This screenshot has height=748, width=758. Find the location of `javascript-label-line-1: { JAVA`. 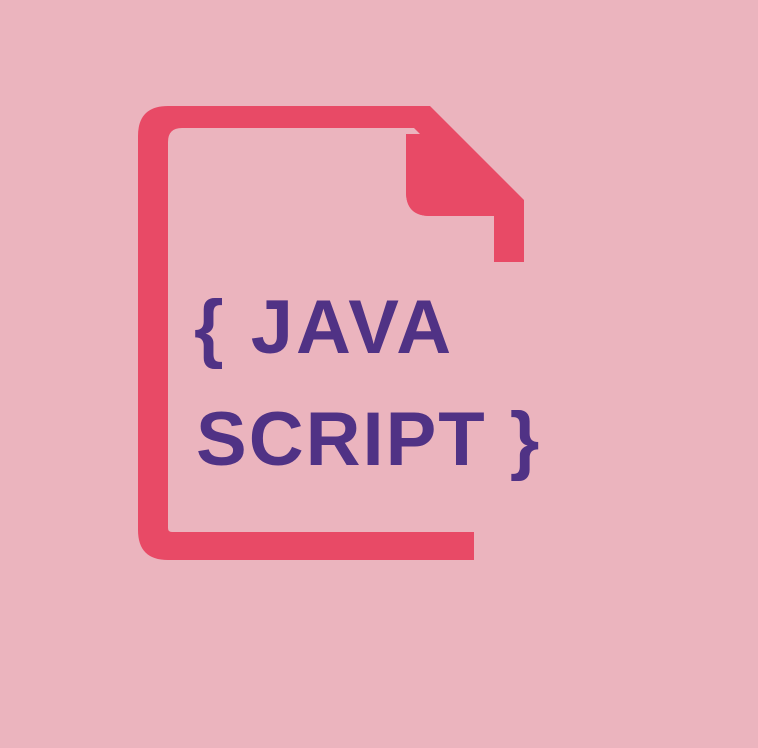

javascript-label-line-1: { JAVA is located at coordinates (324, 327).